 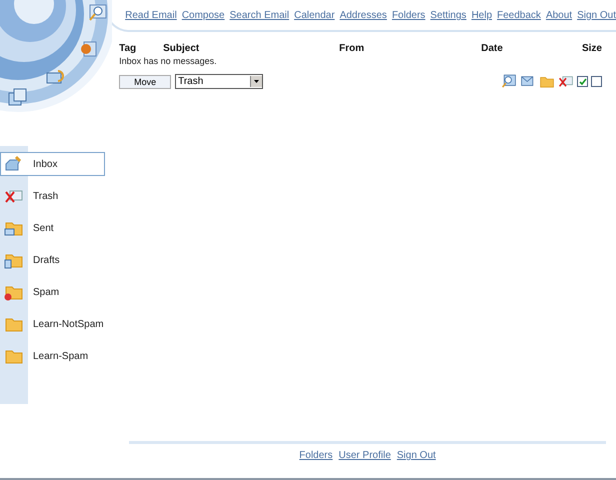 What do you see at coordinates (260, 20) in the screenshot?
I see `nav-link: Search Email` at bounding box center [260, 20].